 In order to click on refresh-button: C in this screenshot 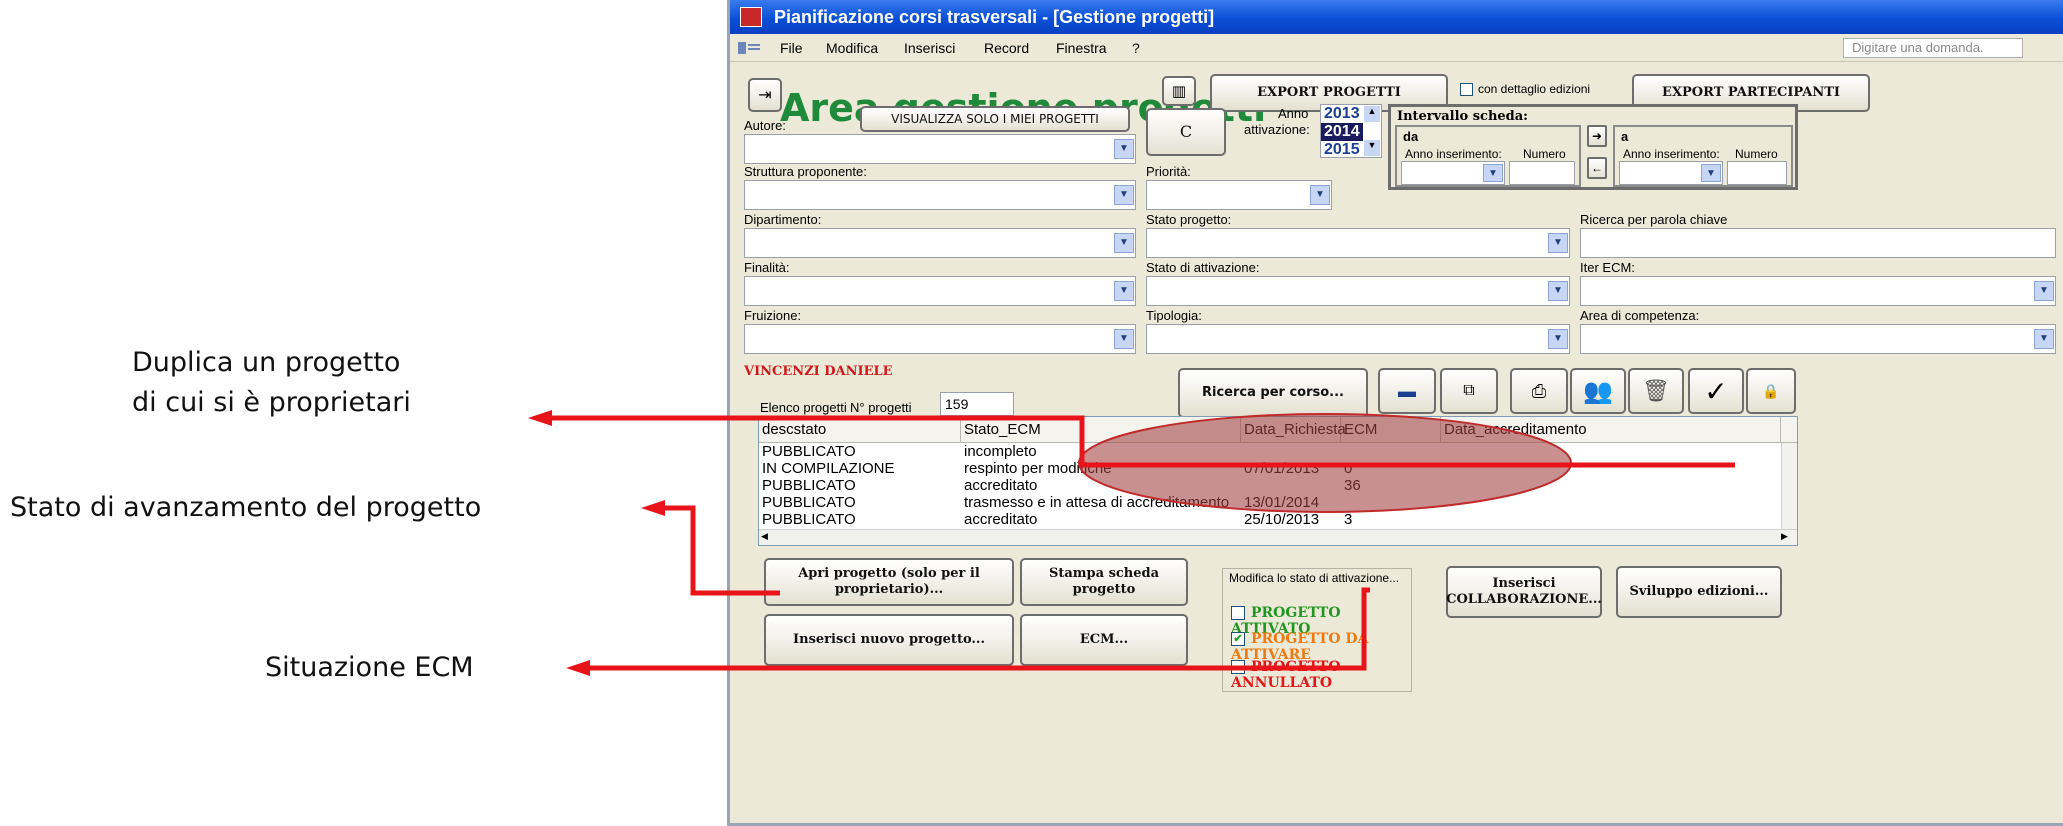, I will do `click(1186, 132)`.